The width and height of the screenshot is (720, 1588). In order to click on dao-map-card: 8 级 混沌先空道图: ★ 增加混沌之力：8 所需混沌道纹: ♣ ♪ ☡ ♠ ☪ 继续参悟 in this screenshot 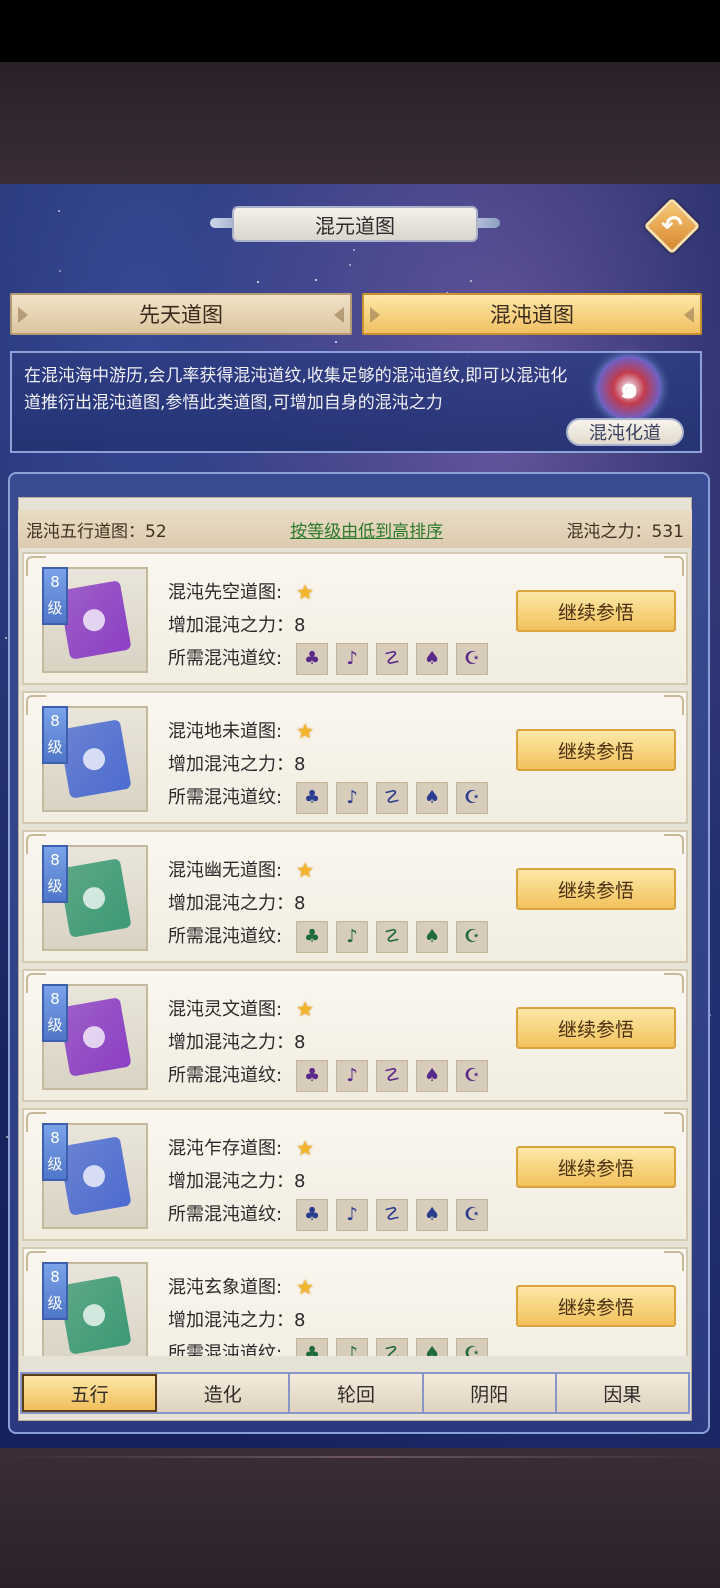, I will do `click(355, 618)`.